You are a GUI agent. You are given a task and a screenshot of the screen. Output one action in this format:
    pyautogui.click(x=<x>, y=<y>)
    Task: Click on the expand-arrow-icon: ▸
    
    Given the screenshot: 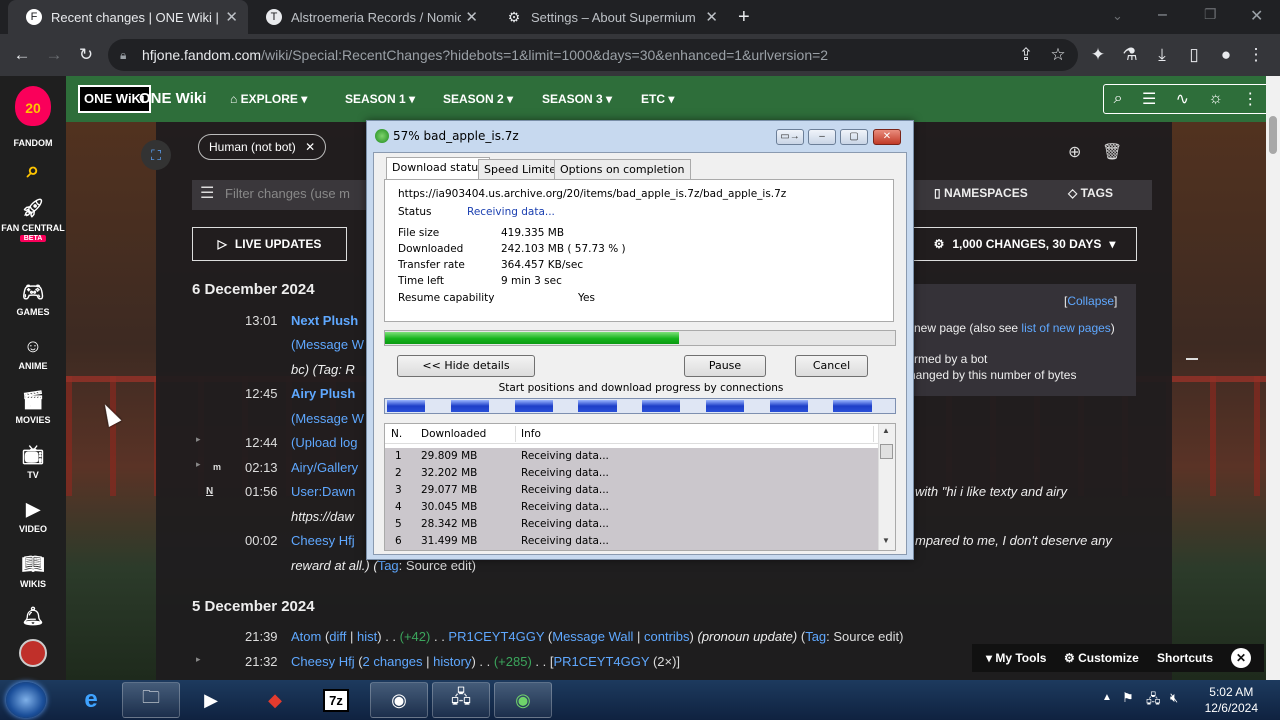 What is the action you would take?
    pyautogui.click(x=198, y=659)
    